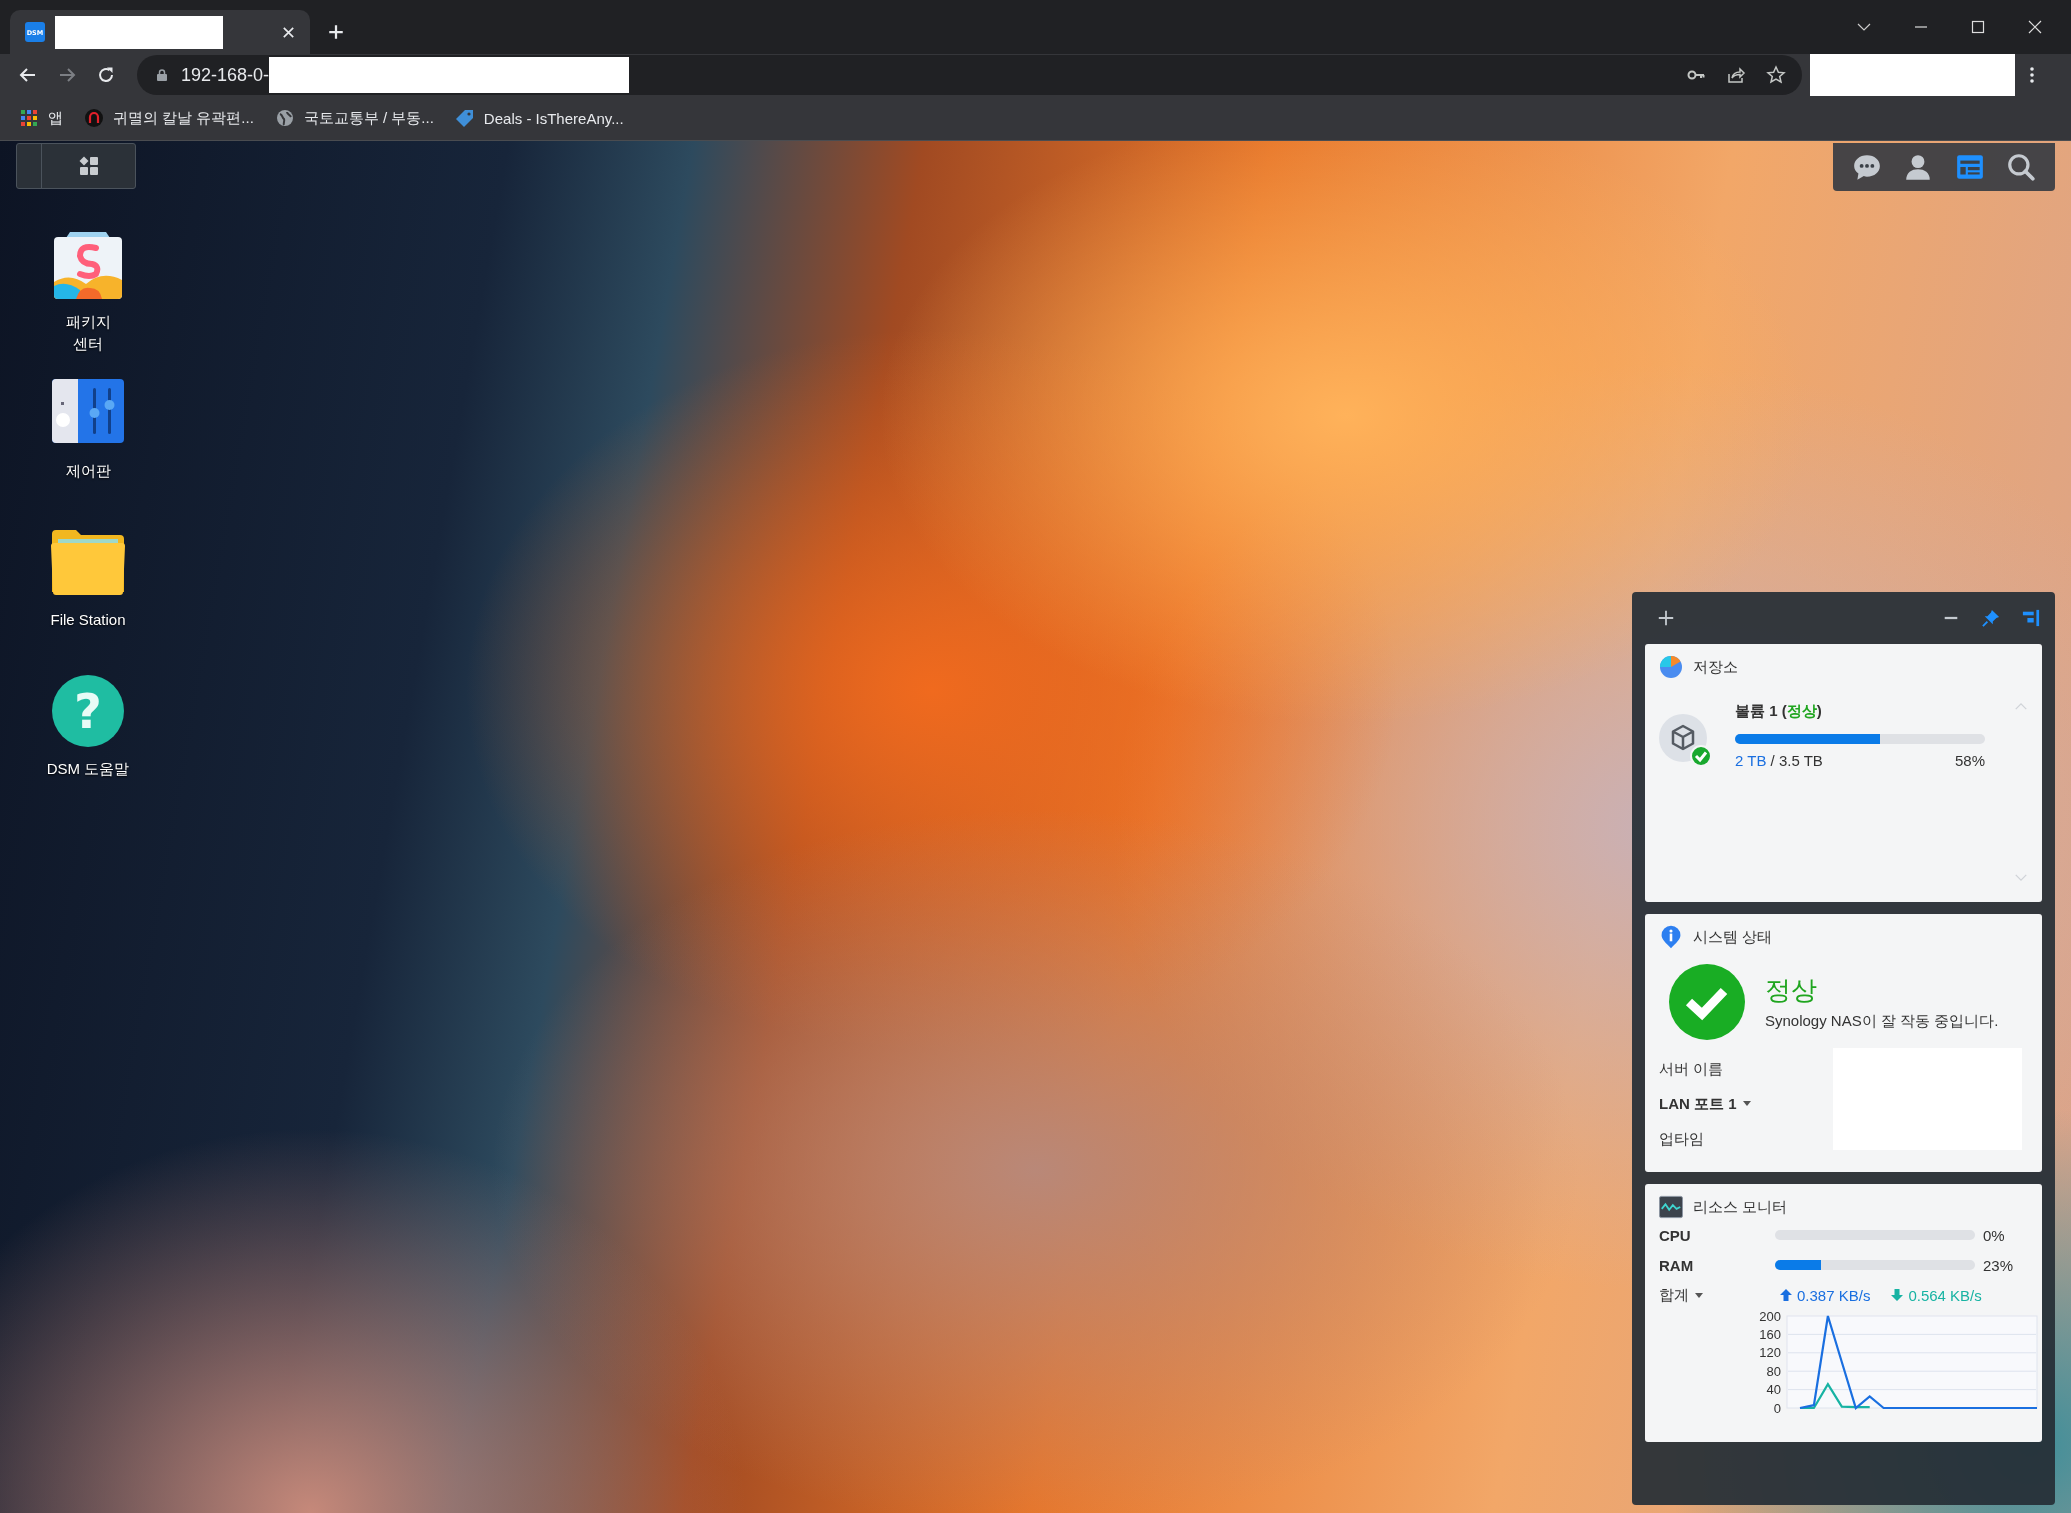  Describe the element at coordinates (1994, 1235) in the screenshot. I see `meter-reading: 0%` at that location.